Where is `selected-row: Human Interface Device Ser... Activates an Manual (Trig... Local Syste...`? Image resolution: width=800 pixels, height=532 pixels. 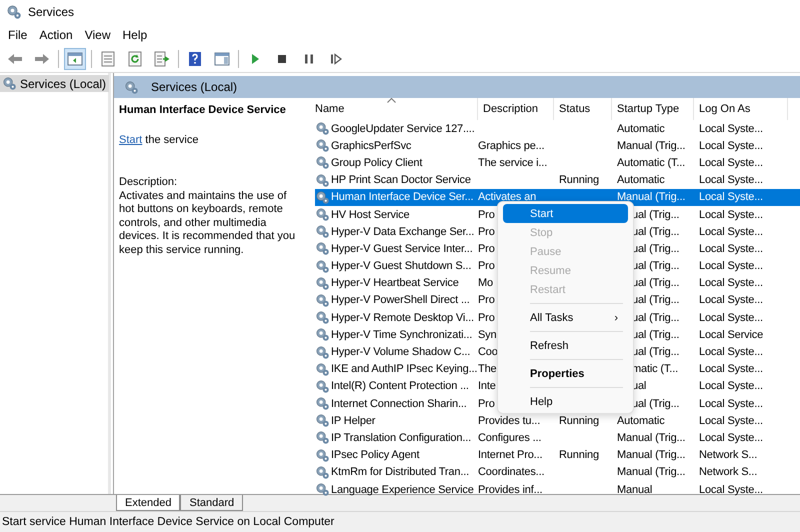 selected-row: Human Interface Device Ser... Activates an Manual (Trig... Local Syste... is located at coordinates (557, 197).